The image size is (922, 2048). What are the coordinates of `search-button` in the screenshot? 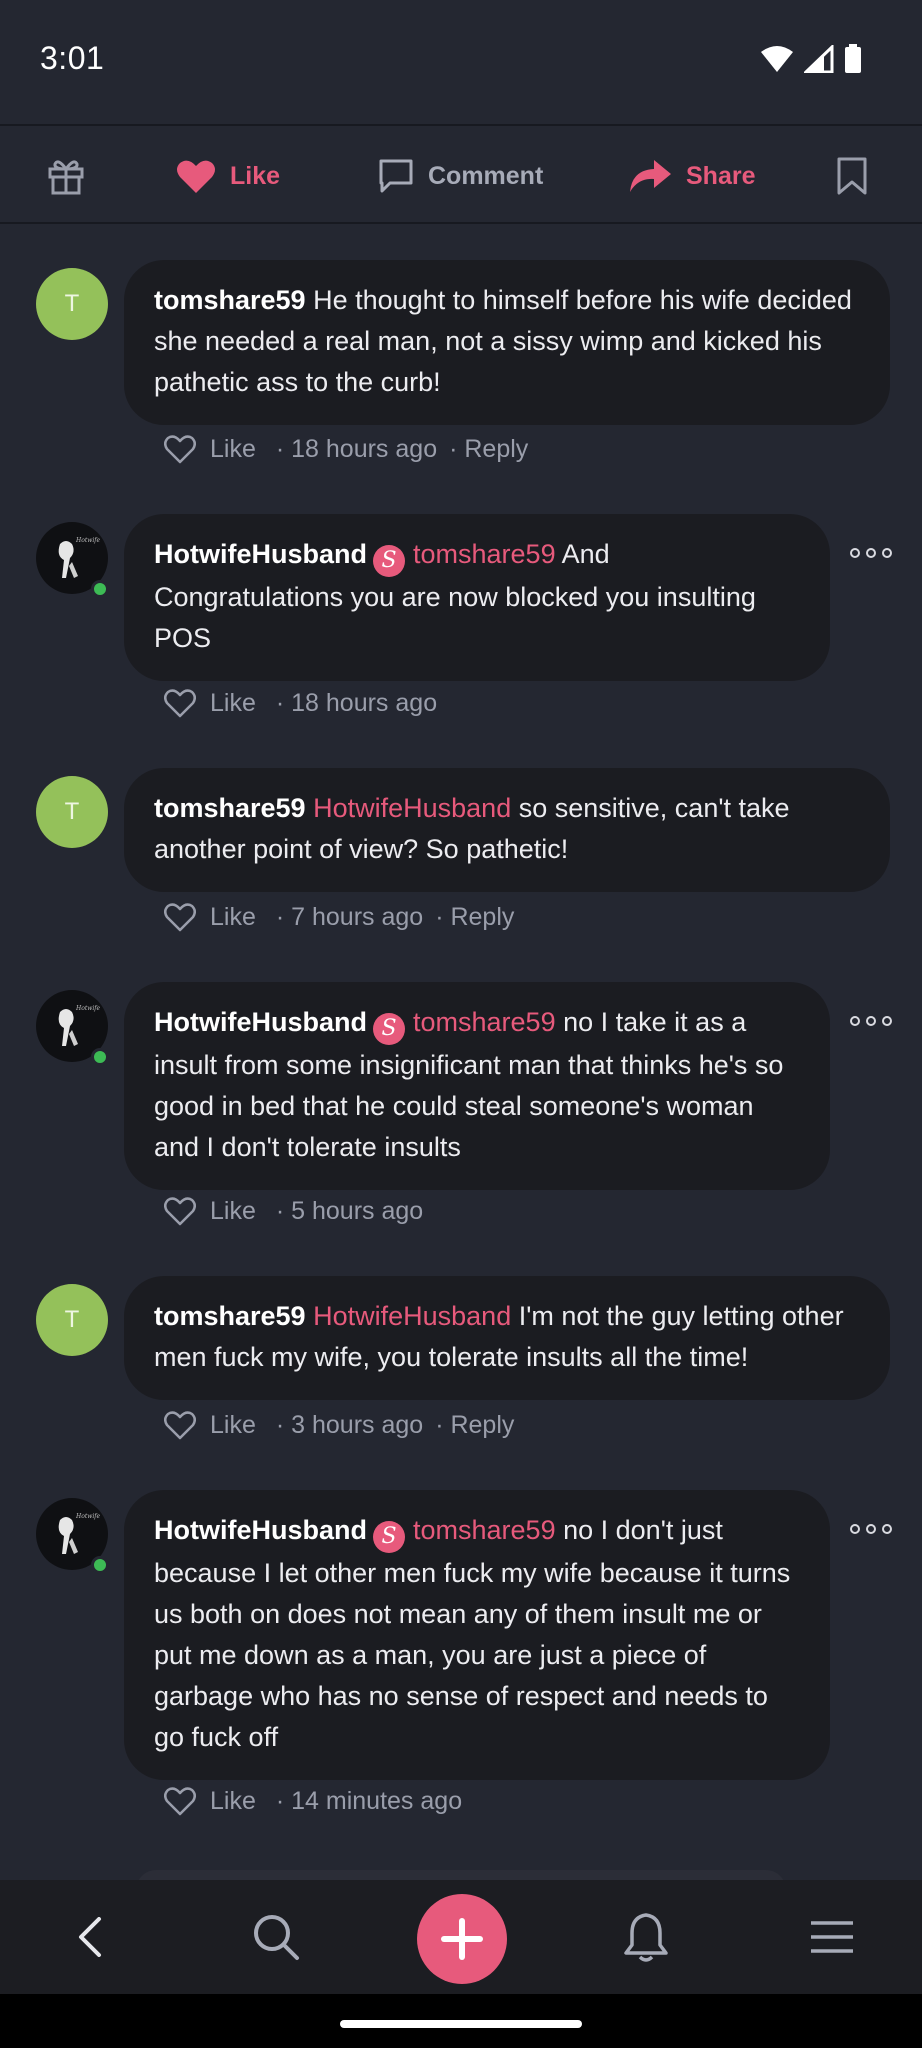 It's located at (276, 1937).